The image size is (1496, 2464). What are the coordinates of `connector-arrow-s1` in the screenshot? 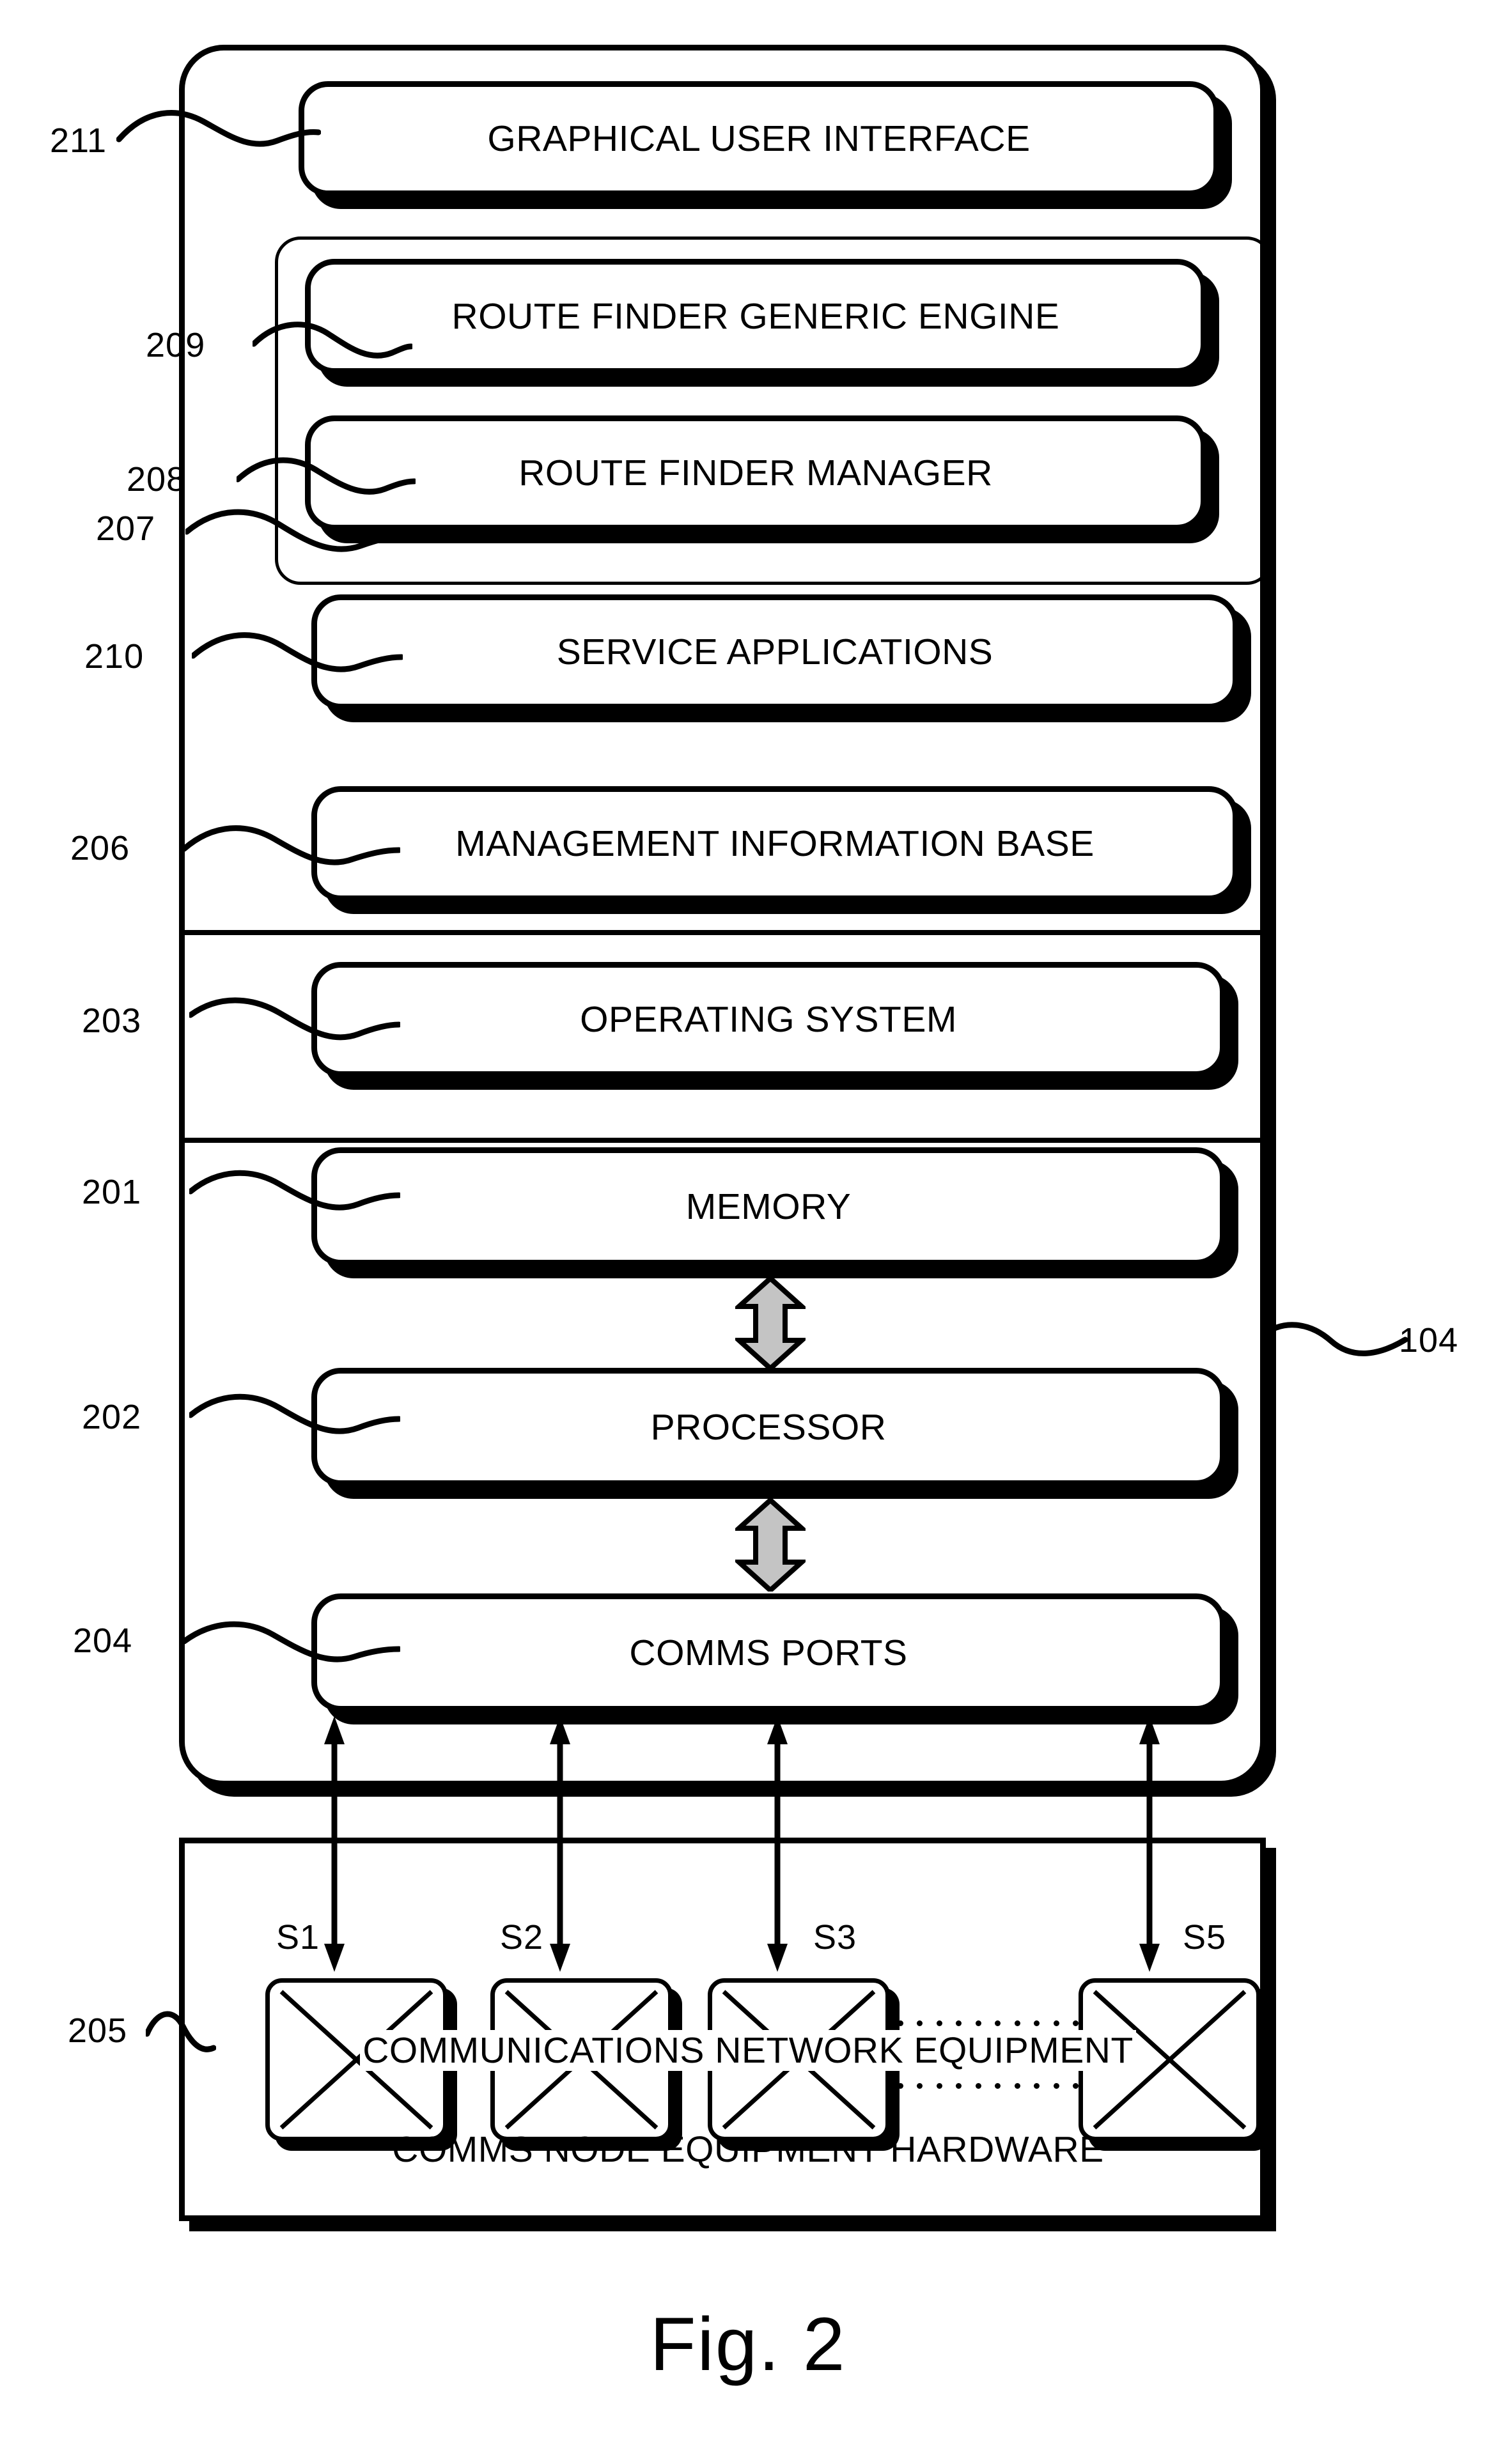 It's located at (334, 1844).